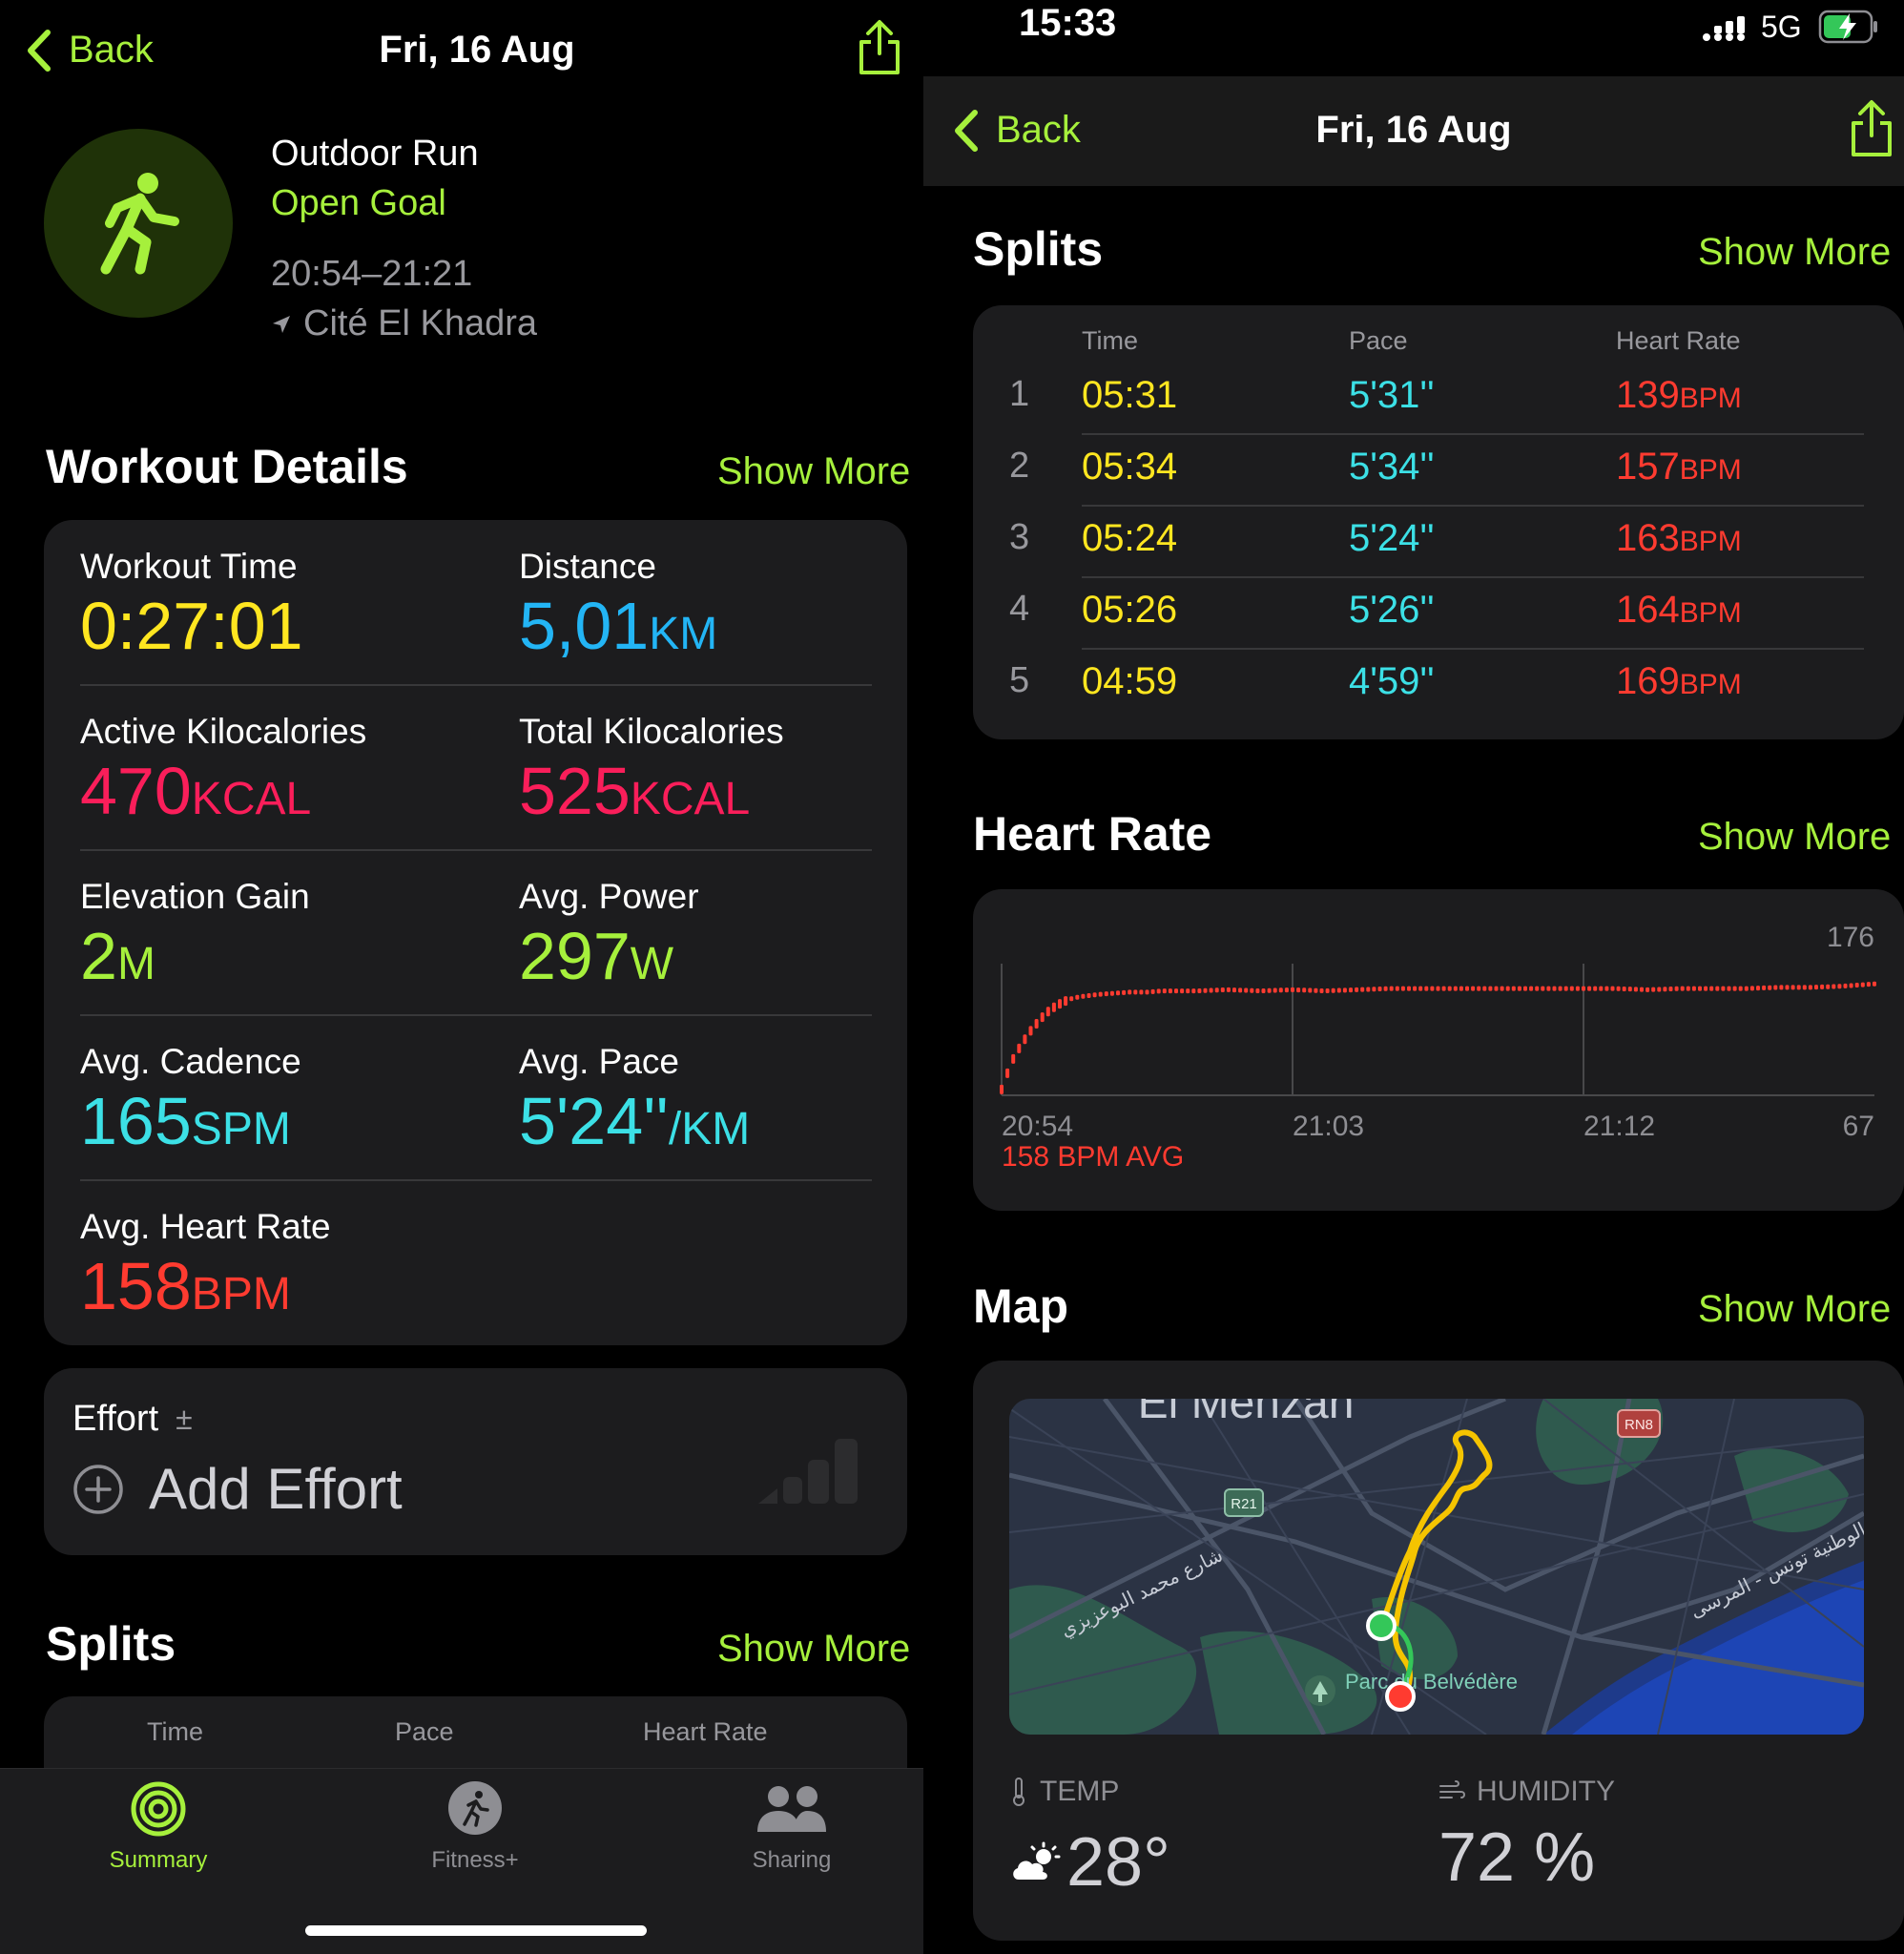 The width and height of the screenshot is (1904, 1954). I want to click on people-icon, so click(791, 1809).